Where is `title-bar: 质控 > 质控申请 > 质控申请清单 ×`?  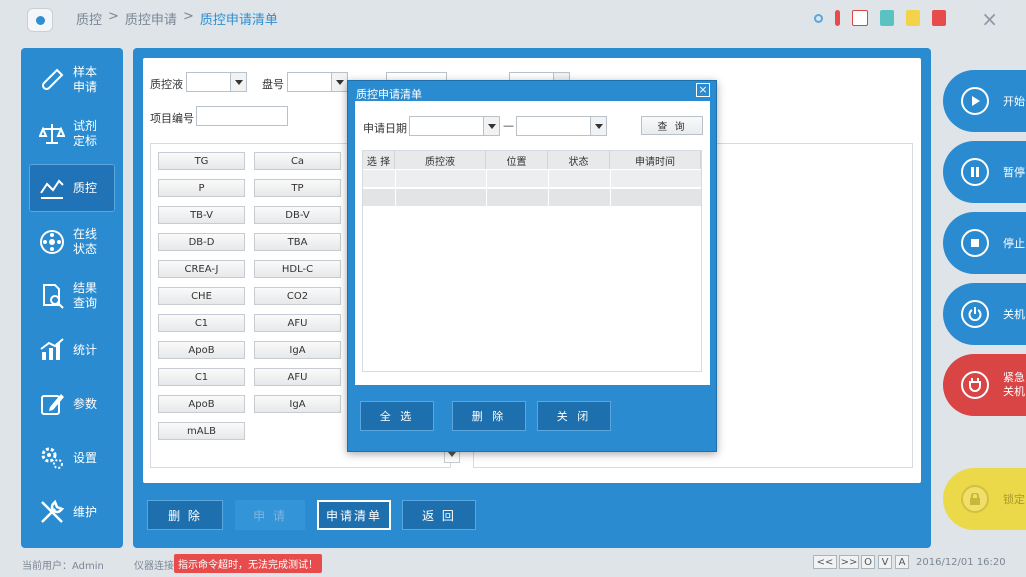 title-bar: 质控 > 质控申请 > 质控申请清单 × is located at coordinates (513, 20).